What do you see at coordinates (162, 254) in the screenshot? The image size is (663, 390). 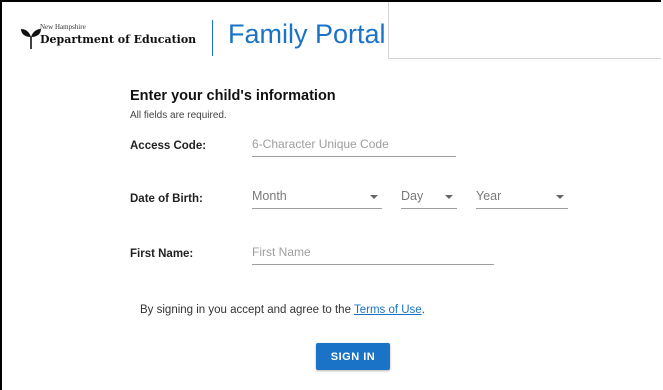 I see `first-name-label: First Name:` at bounding box center [162, 254].